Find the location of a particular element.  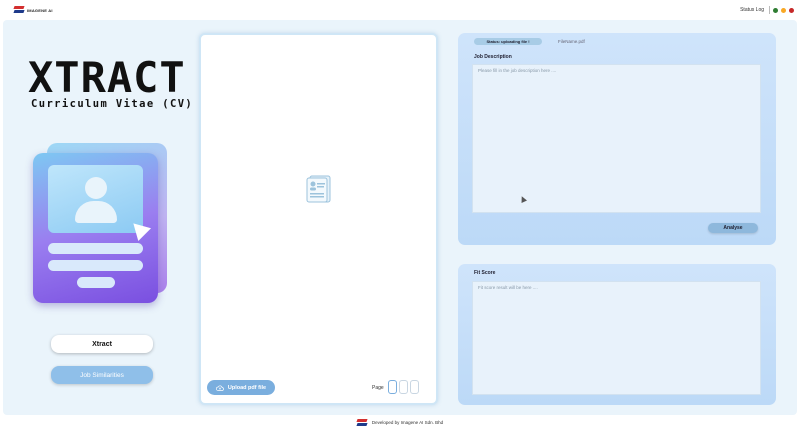

profile-photo-placeholder is located at coordinates (95, 199).